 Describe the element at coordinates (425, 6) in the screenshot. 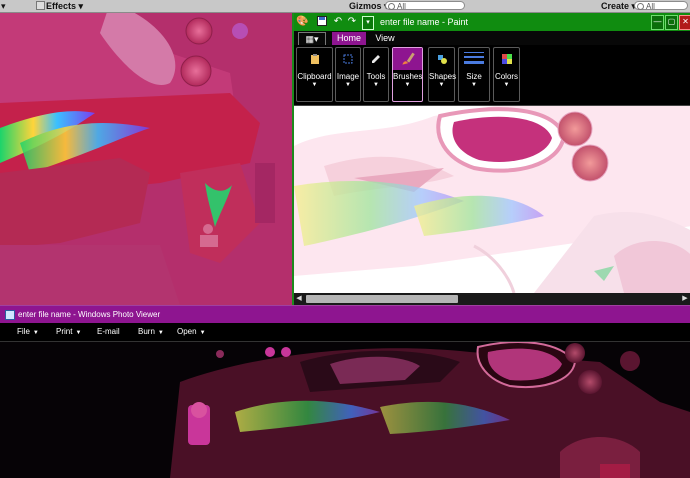

I see `scene-search-input: All` at that location.